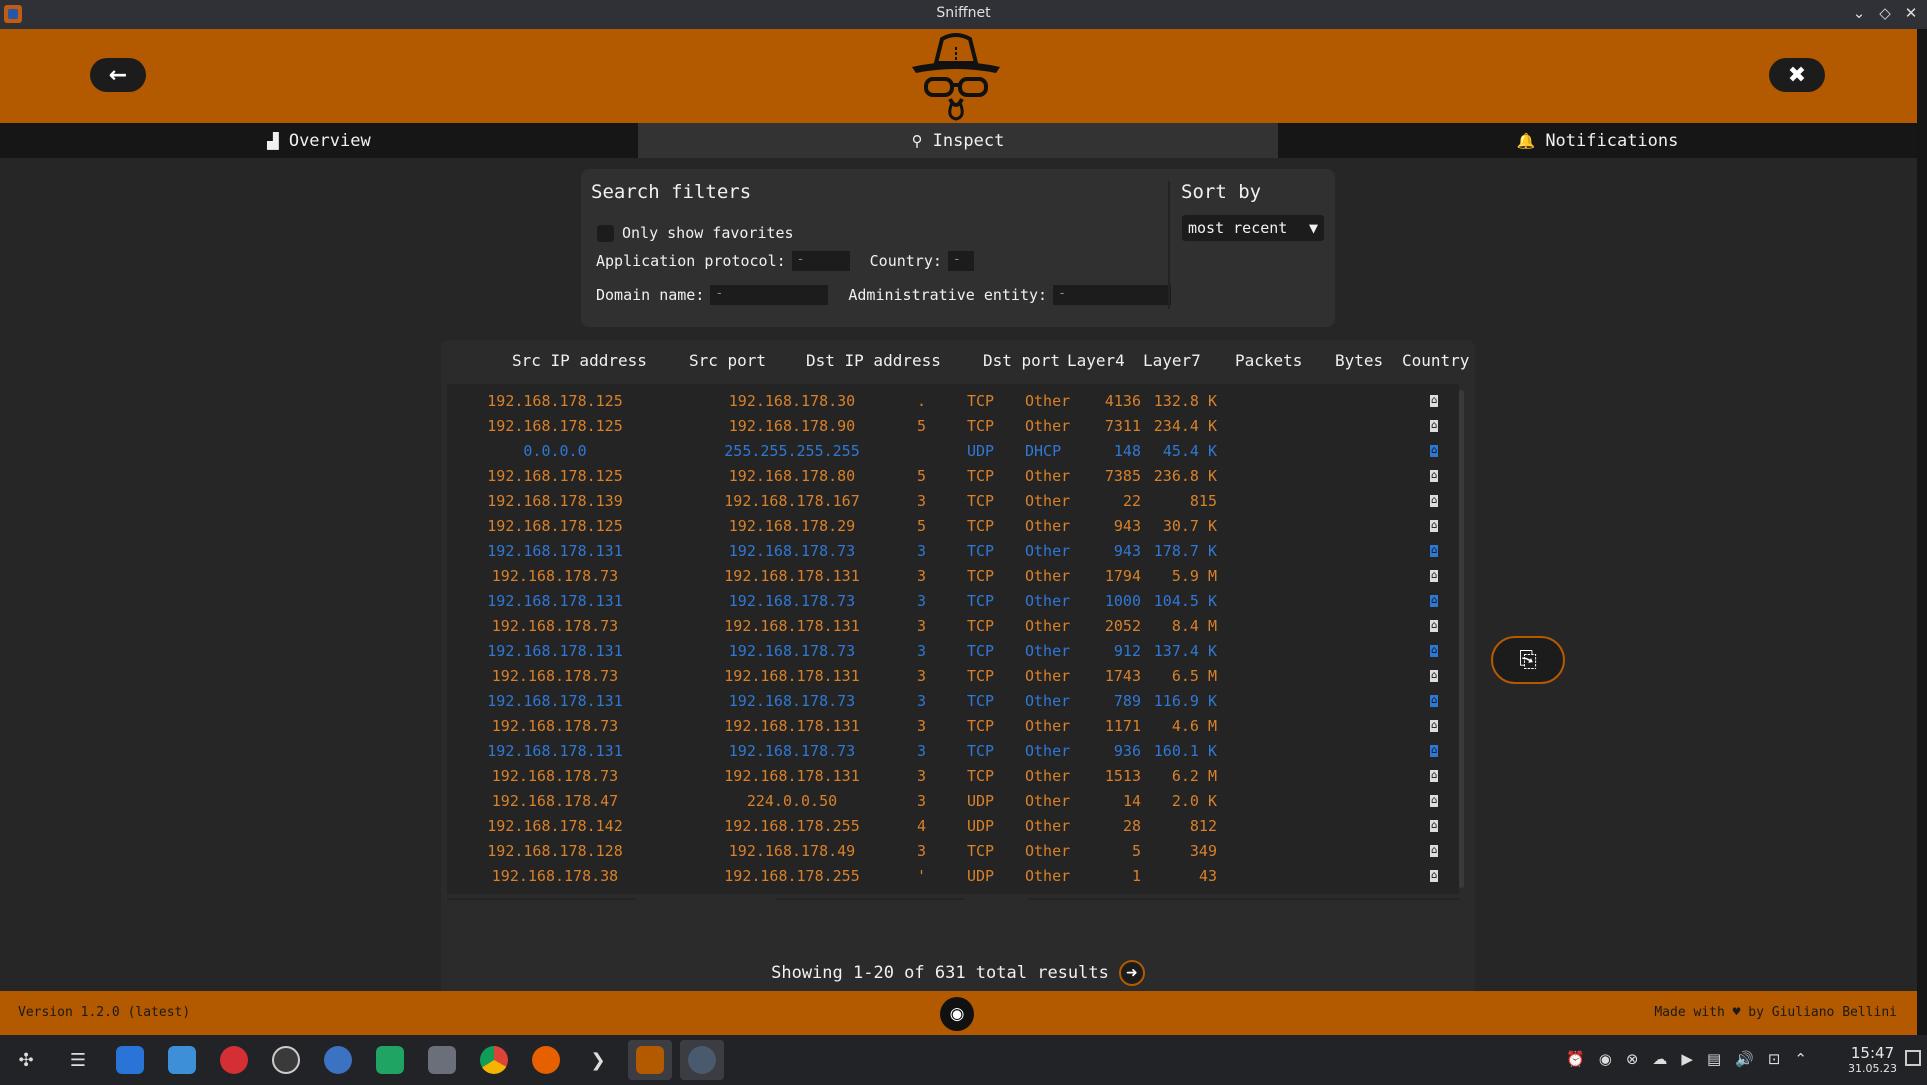 This screenshot has width=1927, height=1085. What do you see at coordinates (1194, 626) in the screenshot?
I see `cell-bytes: 8.4 M` at bounding box center [1194, 626].